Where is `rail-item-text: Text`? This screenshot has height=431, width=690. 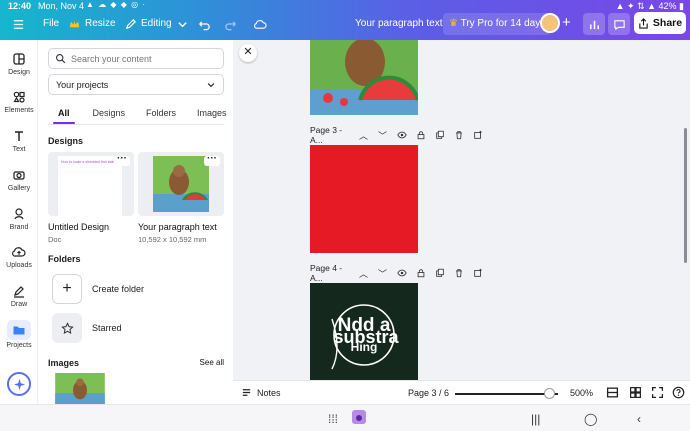 rail-item-text: Text is located at coordinates (19, 141).